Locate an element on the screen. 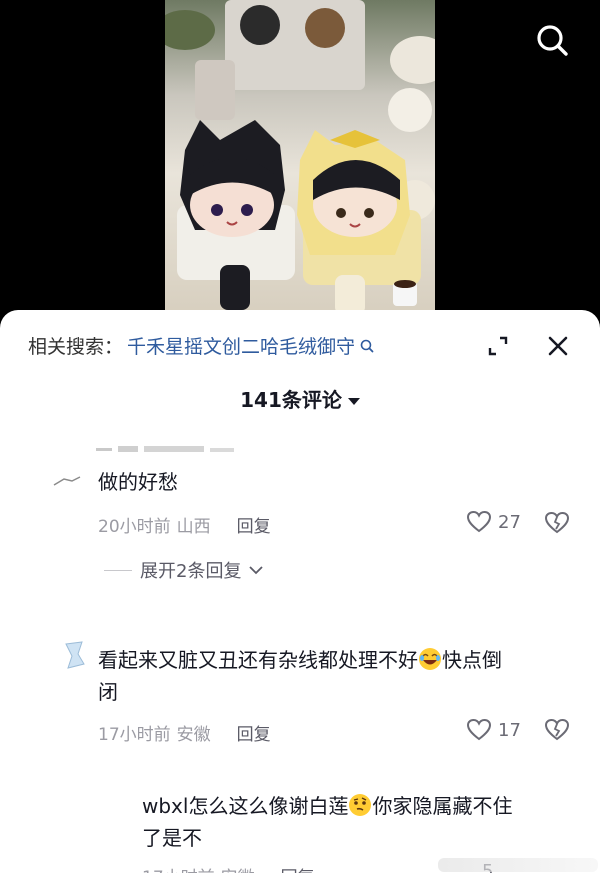 The image size is (600, 873). divider is located at coordinates (118, 570).